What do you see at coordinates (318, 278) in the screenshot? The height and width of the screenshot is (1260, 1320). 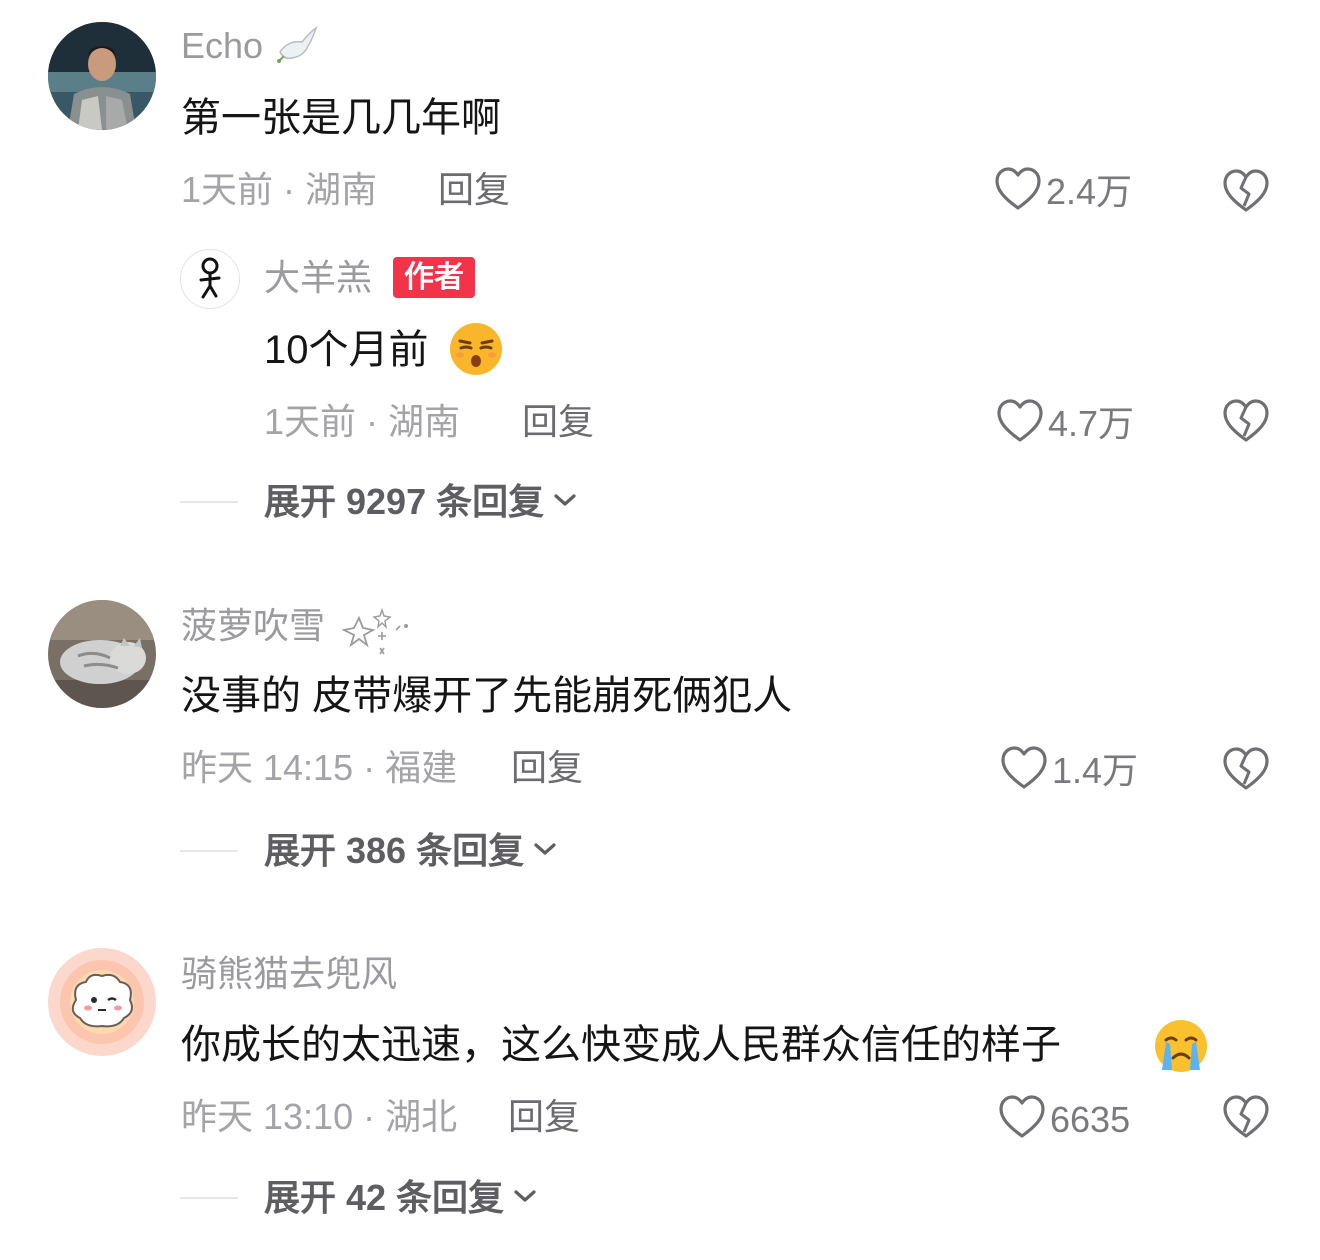 I see `username: 大羊羔` at bounding box center [318, 278].